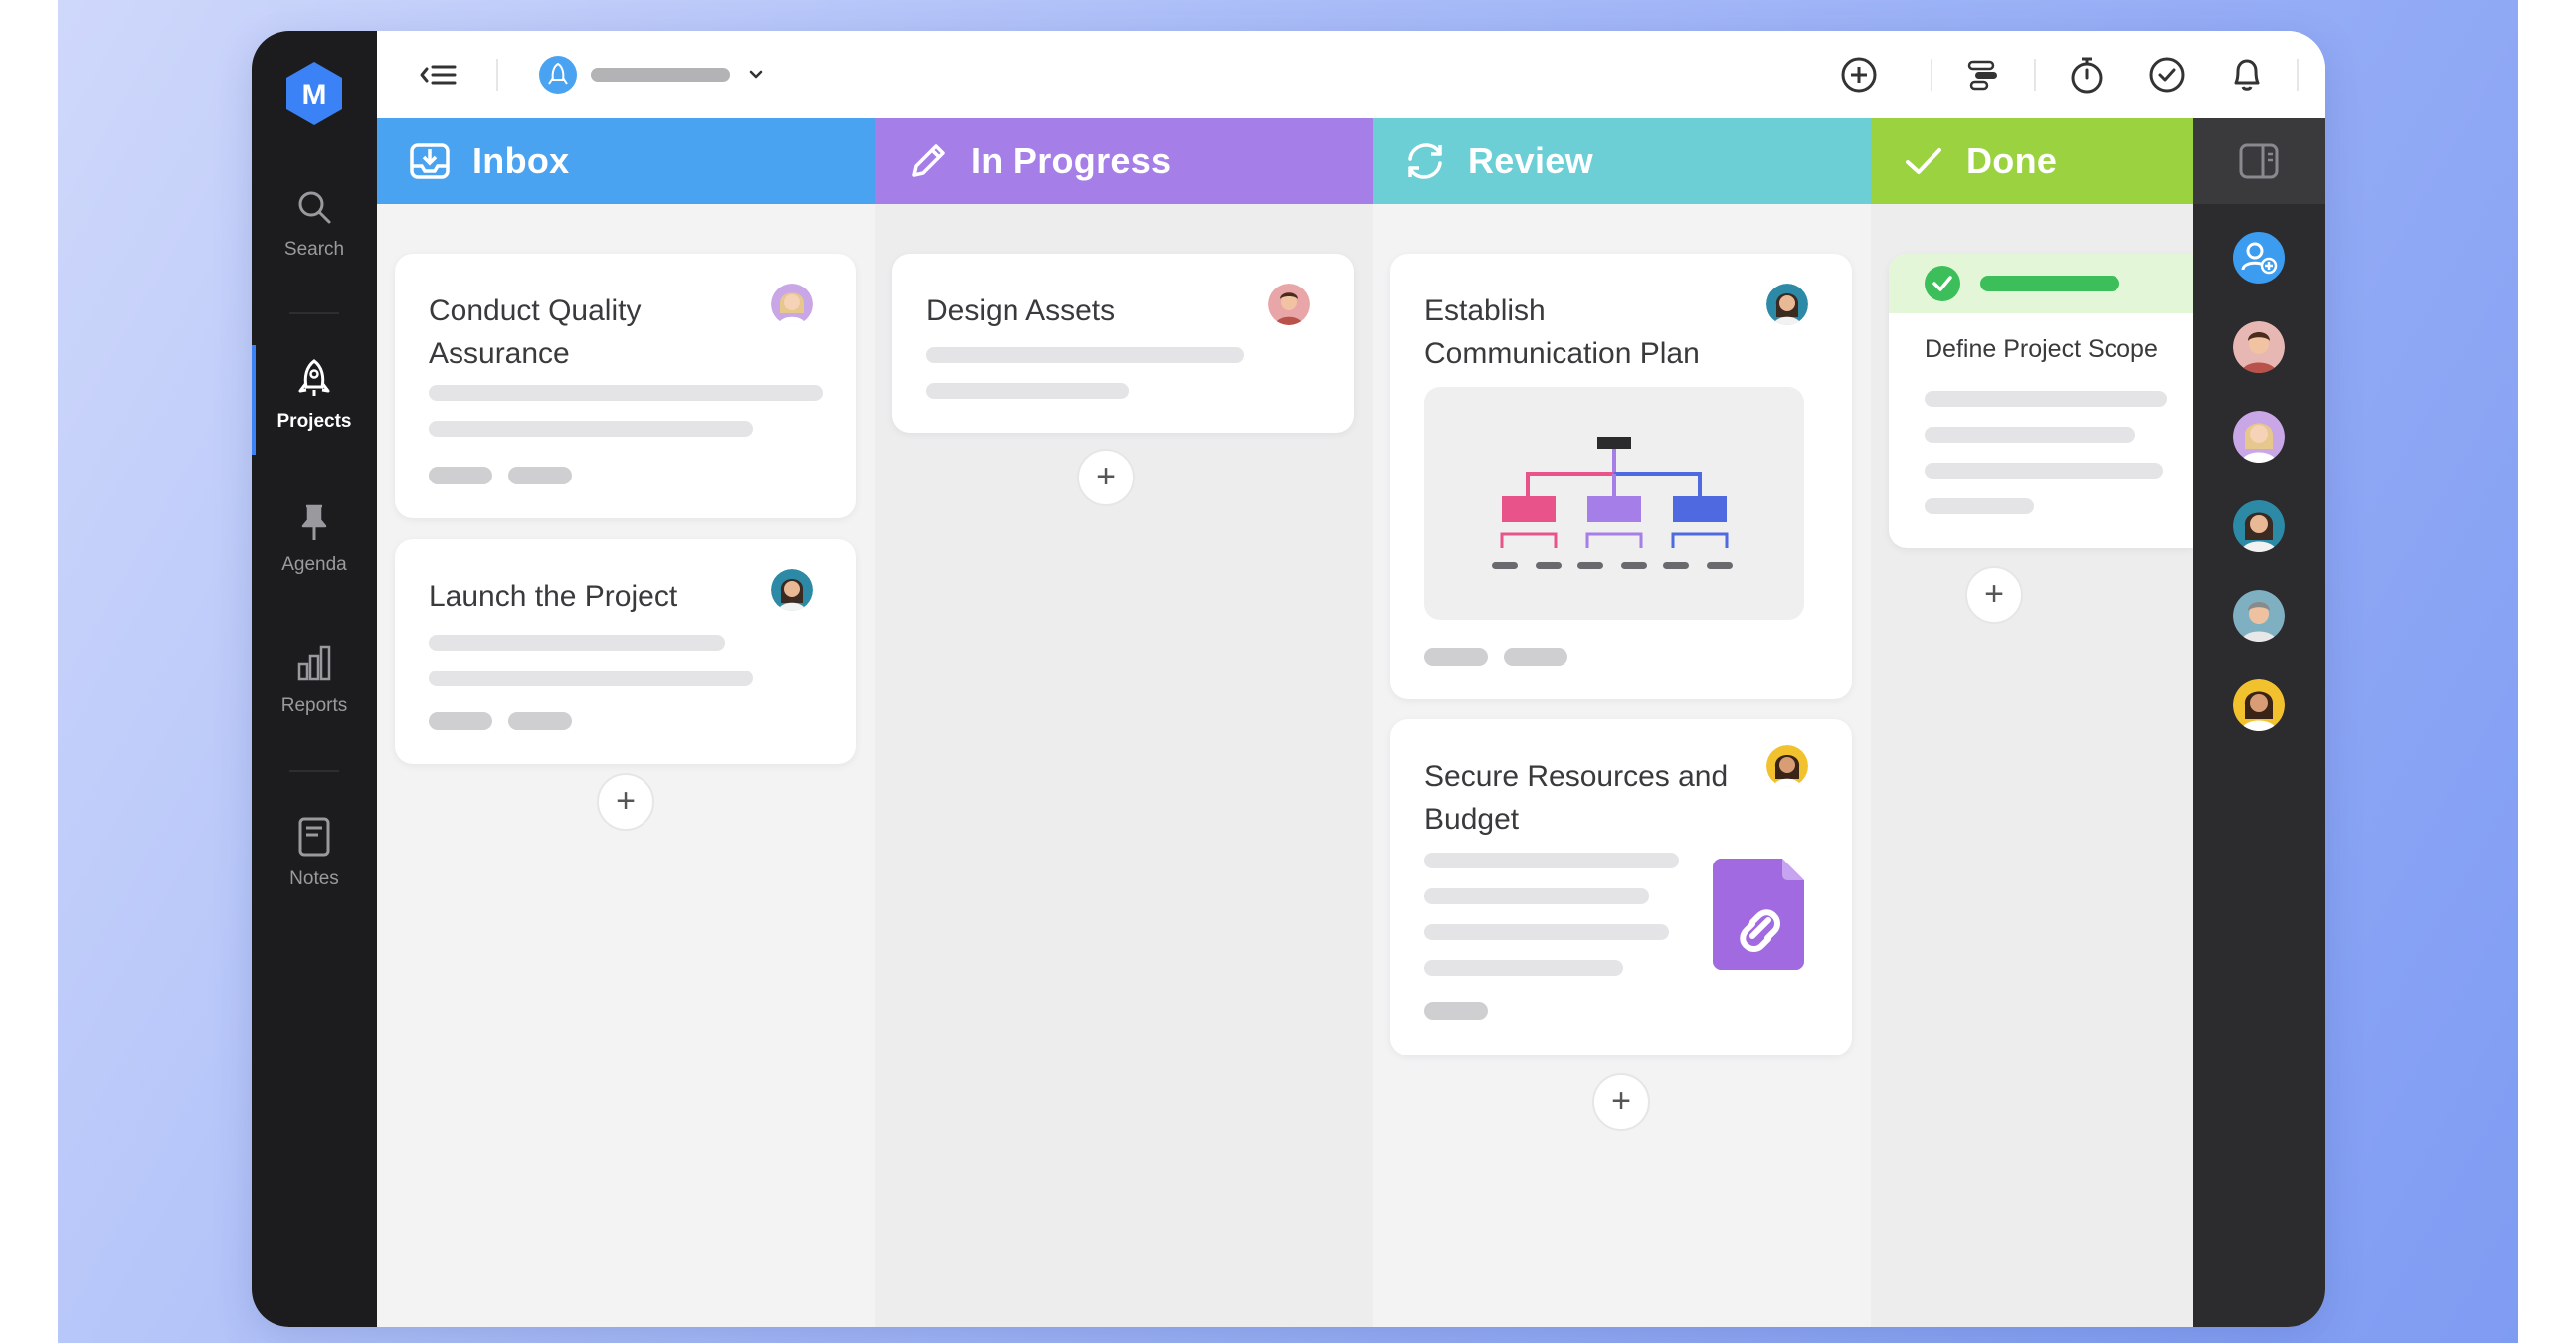  I want to click on left-sidebar: M Search Projects Agenda Reports Notes, so click(314, 679).